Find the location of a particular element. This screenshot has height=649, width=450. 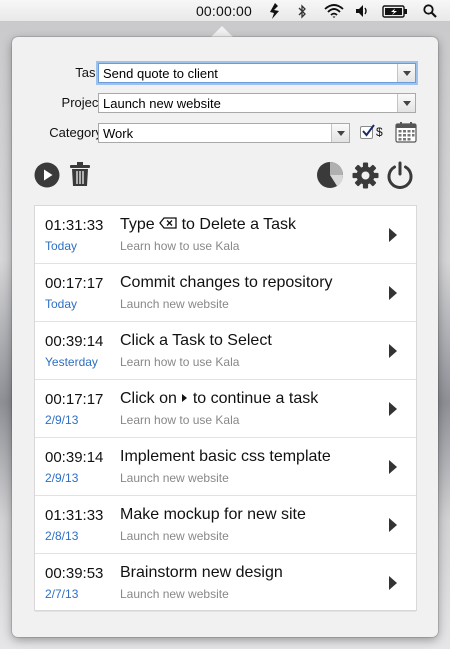

category-value: Work is located at coordinates (118, 133).